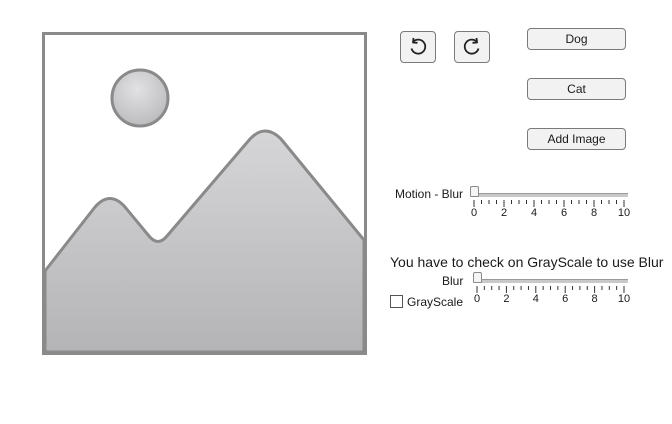 This screenshot has width=672, height=424. I want to click on rotate-clockwise-icon, so click(471, 46).